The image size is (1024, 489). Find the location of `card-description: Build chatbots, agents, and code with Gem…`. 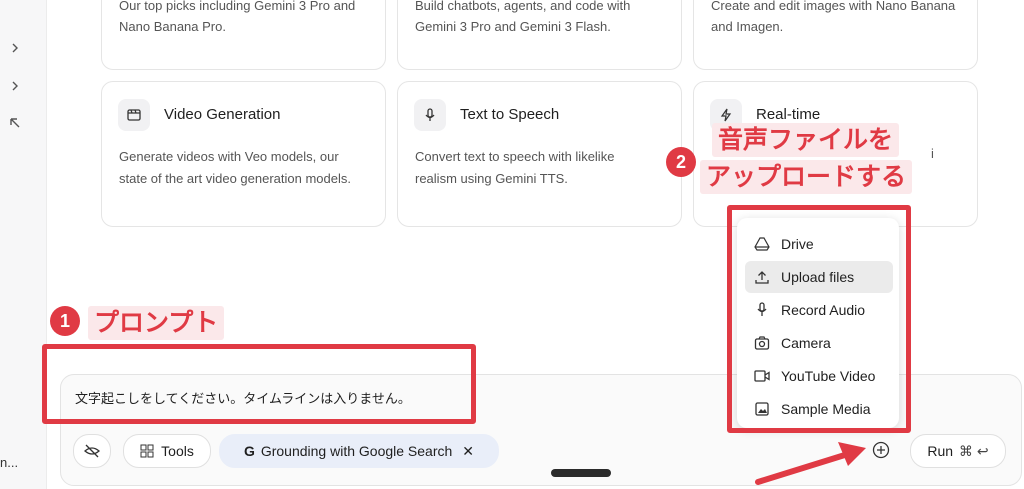

card-description: Build chatbots, agents, and code with Gem… is located at coordinates (523, 17).